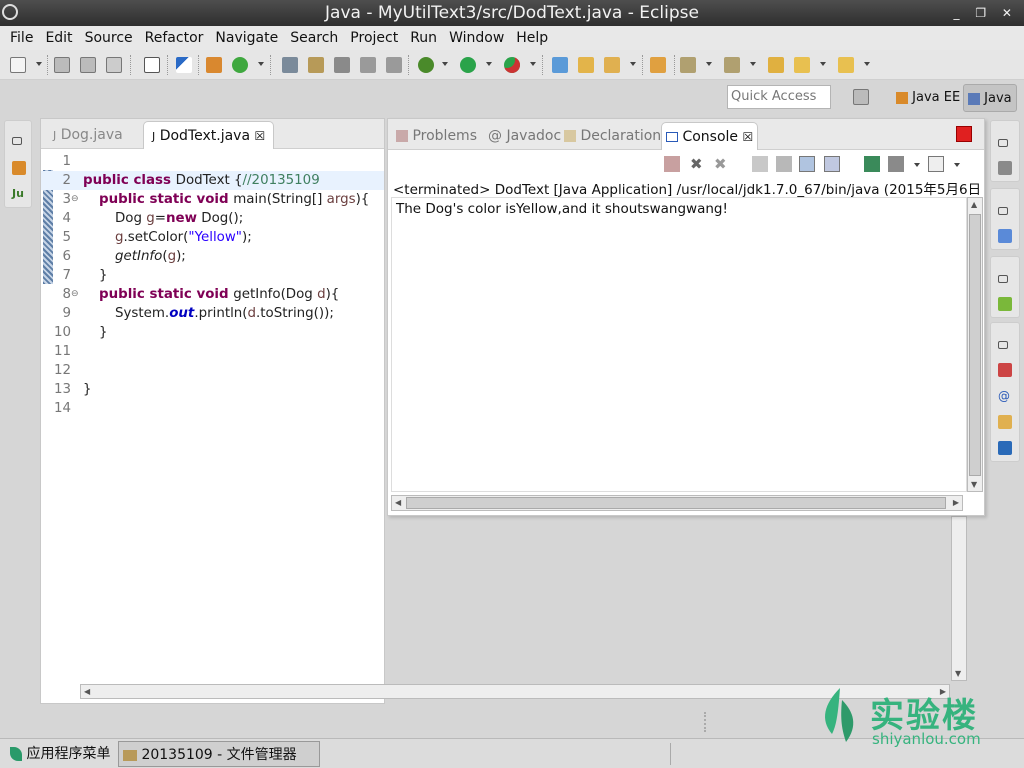 The width and height of the screenshot is (1024, 768). I want to click on open-console-icon, so click(936, 164).